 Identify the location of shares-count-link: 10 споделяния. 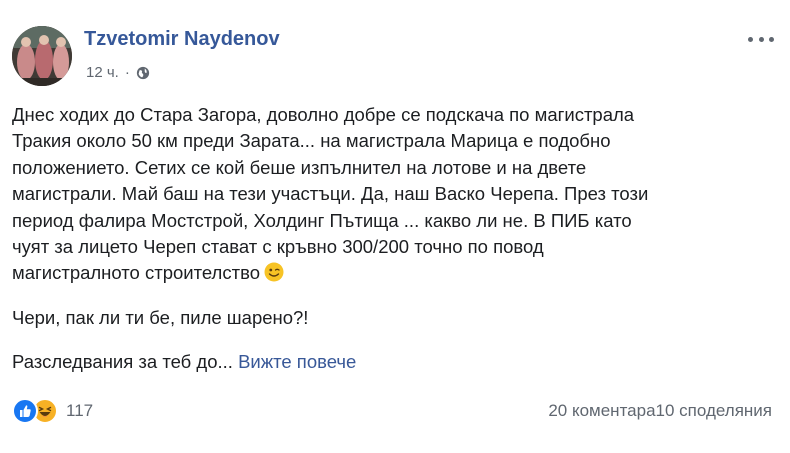
(714, 410).